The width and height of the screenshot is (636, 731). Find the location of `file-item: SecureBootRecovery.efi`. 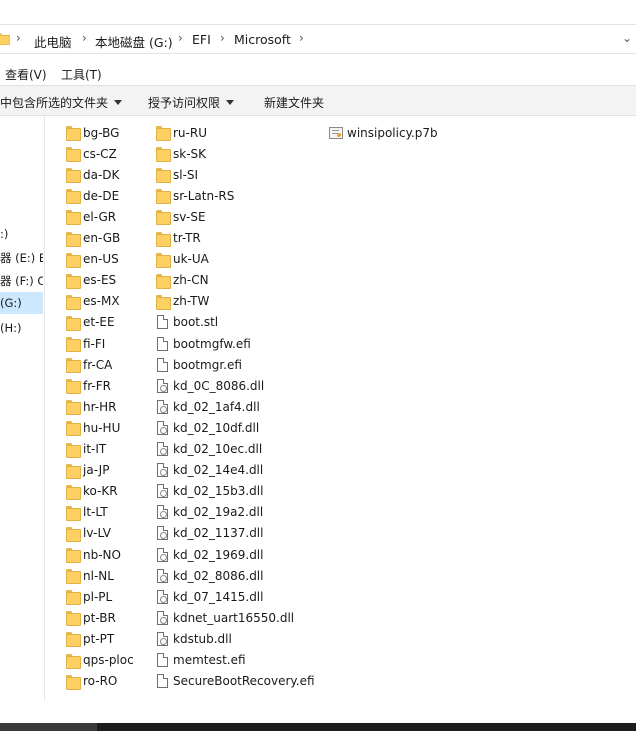

file-item: SecureBootRecovery.efi is located at coordinates (235, 681).